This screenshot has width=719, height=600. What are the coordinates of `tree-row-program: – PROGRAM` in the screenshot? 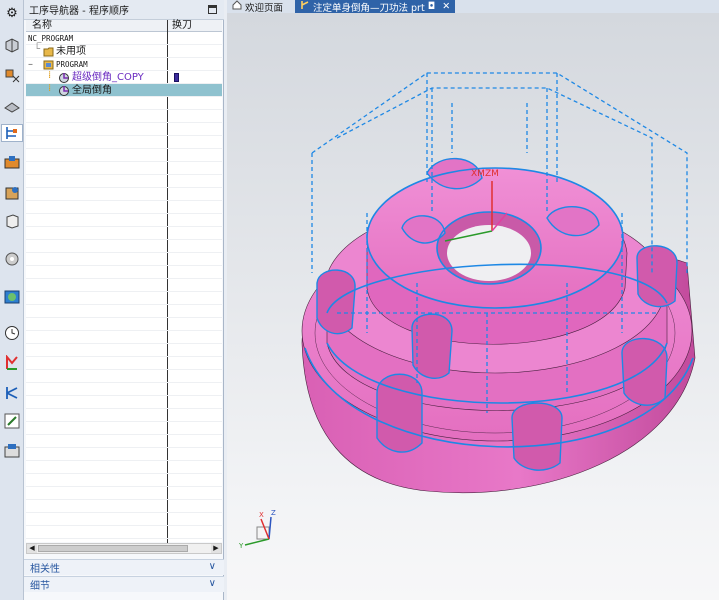 It's located at (124, 64).